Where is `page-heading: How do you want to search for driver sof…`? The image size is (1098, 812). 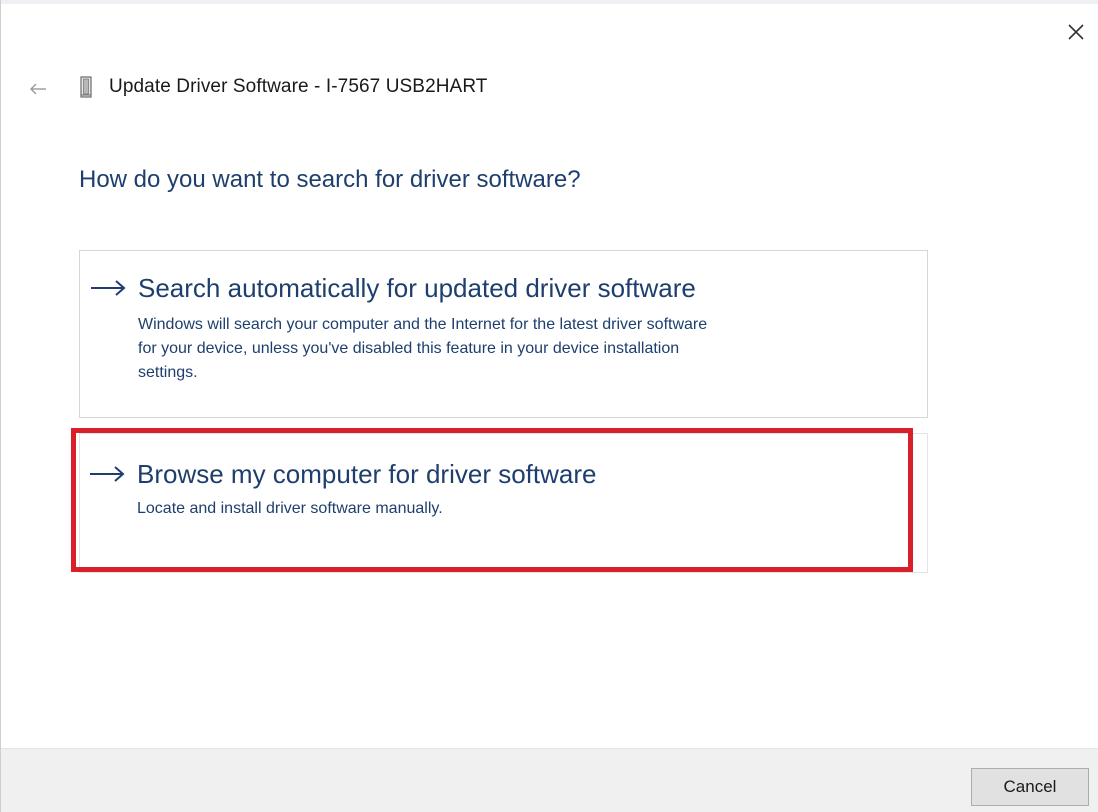 page-heading: How do you want to search for driver sof… is located at coordinates (330, 179).